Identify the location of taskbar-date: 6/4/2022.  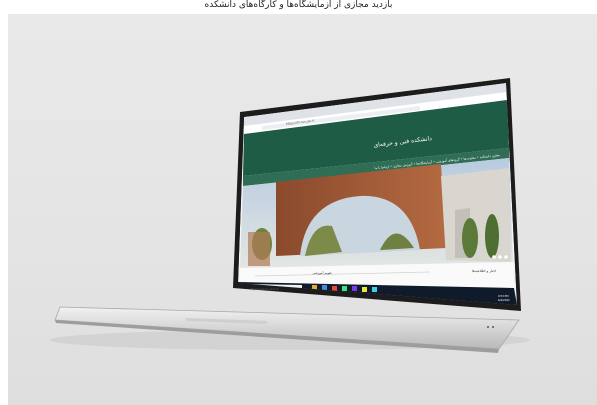
(504, 300).